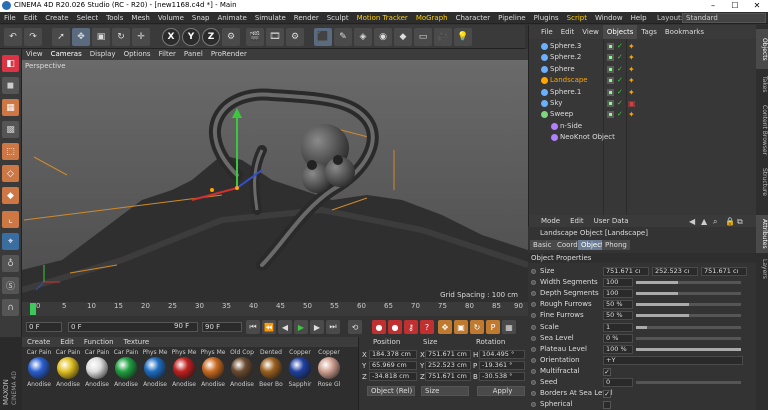 The height and width of the screenshot is (410, 768). Describe the element at coordinates (477, 327) in the screenshot. I see `record-rotate-icon: ↻` at that location.